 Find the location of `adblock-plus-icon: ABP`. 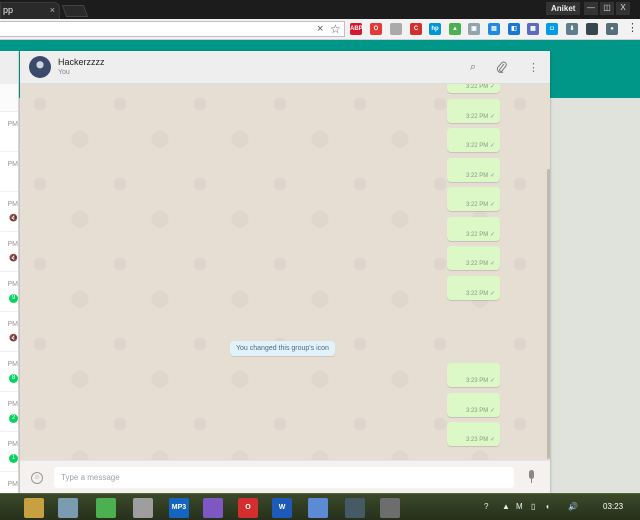

adblock-plus-icon: ABP is located at coordinates (356, 29).